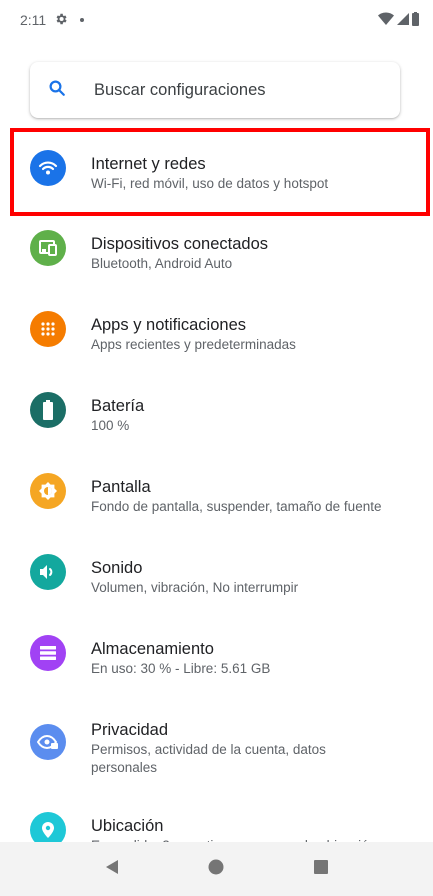  I want to click on item-title: Pantalla, so click(121, 487).